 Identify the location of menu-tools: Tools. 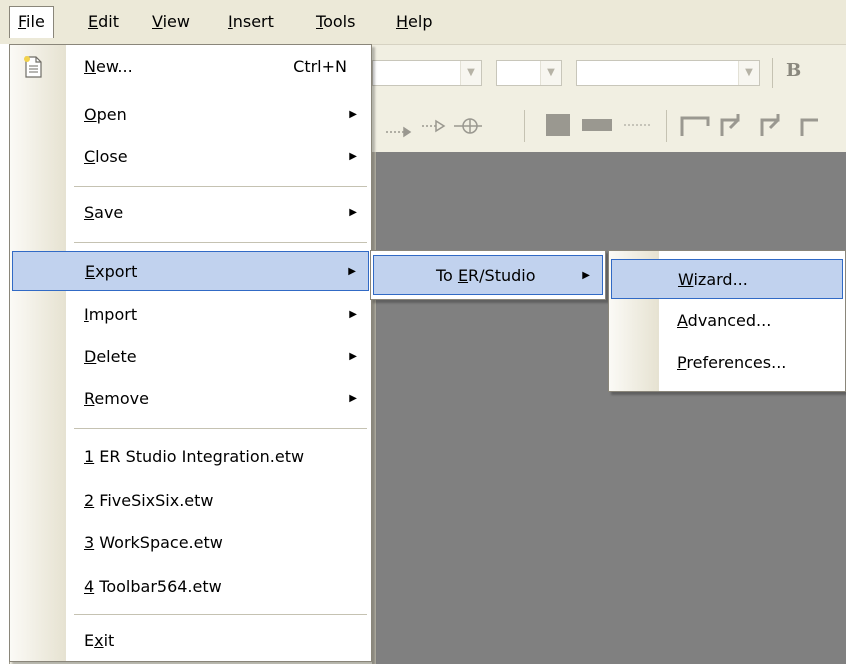
(335, 22).